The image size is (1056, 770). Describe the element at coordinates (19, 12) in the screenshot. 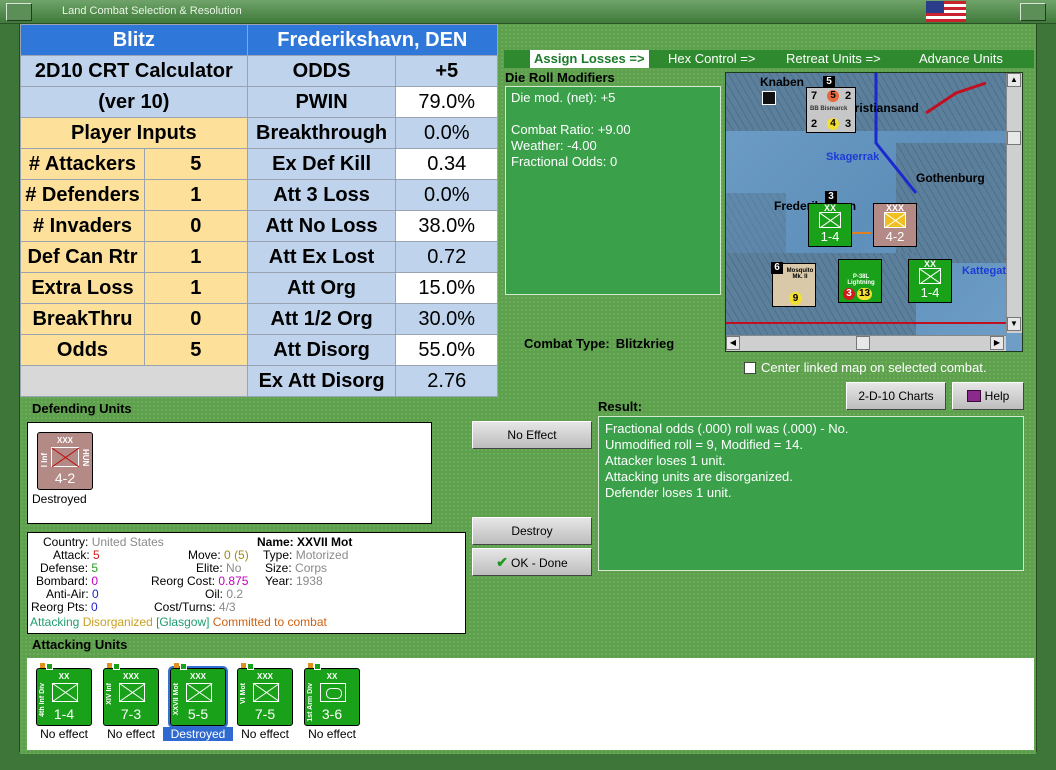

I see `system-menu-icon` at that location.